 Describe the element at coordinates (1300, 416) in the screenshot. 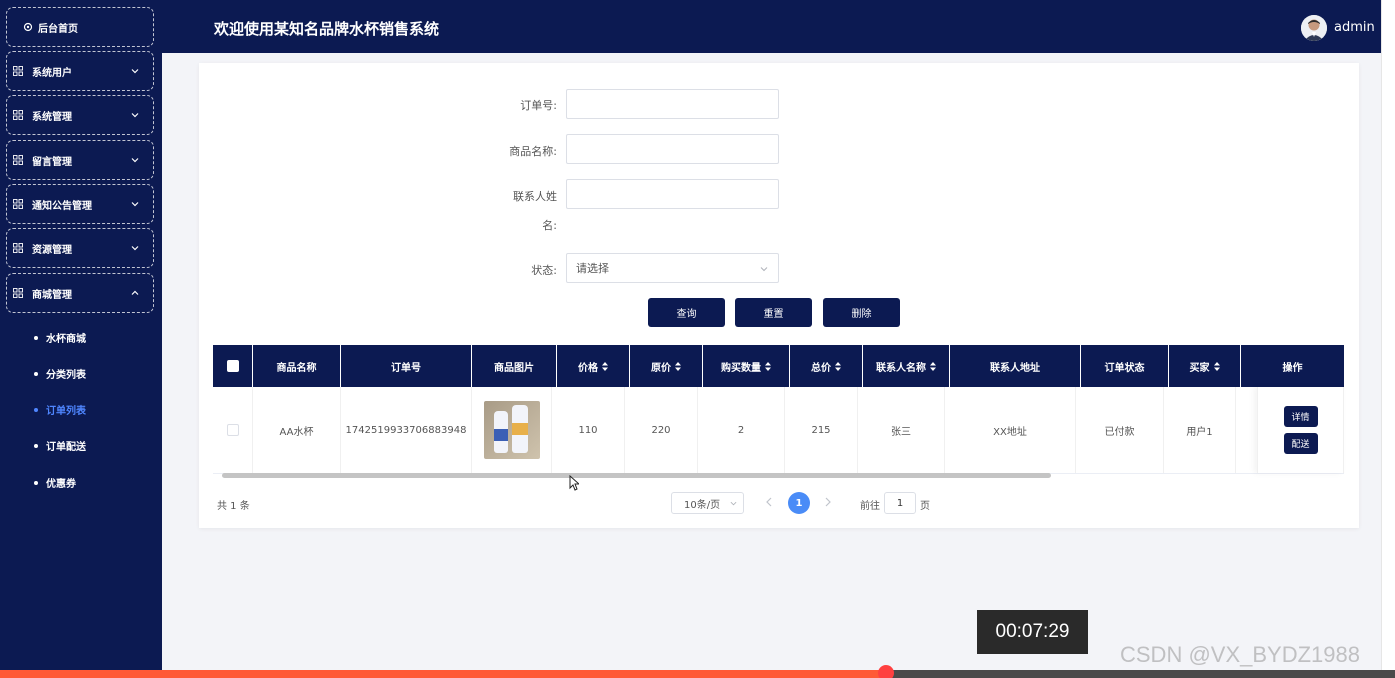

I see `detail-button: 详情` at that location.